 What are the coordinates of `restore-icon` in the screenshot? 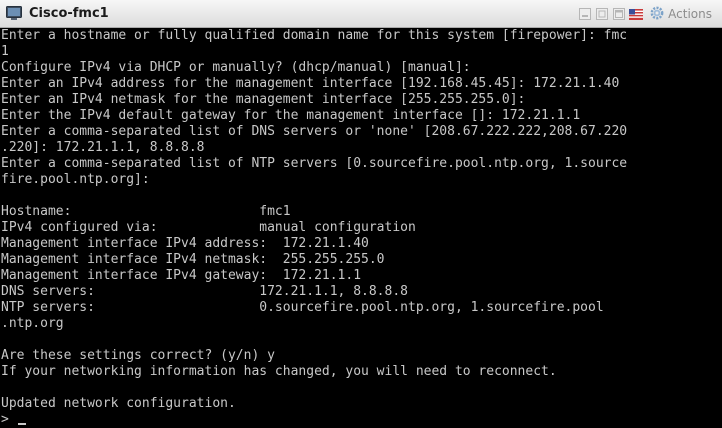 It's located at (602, 14).